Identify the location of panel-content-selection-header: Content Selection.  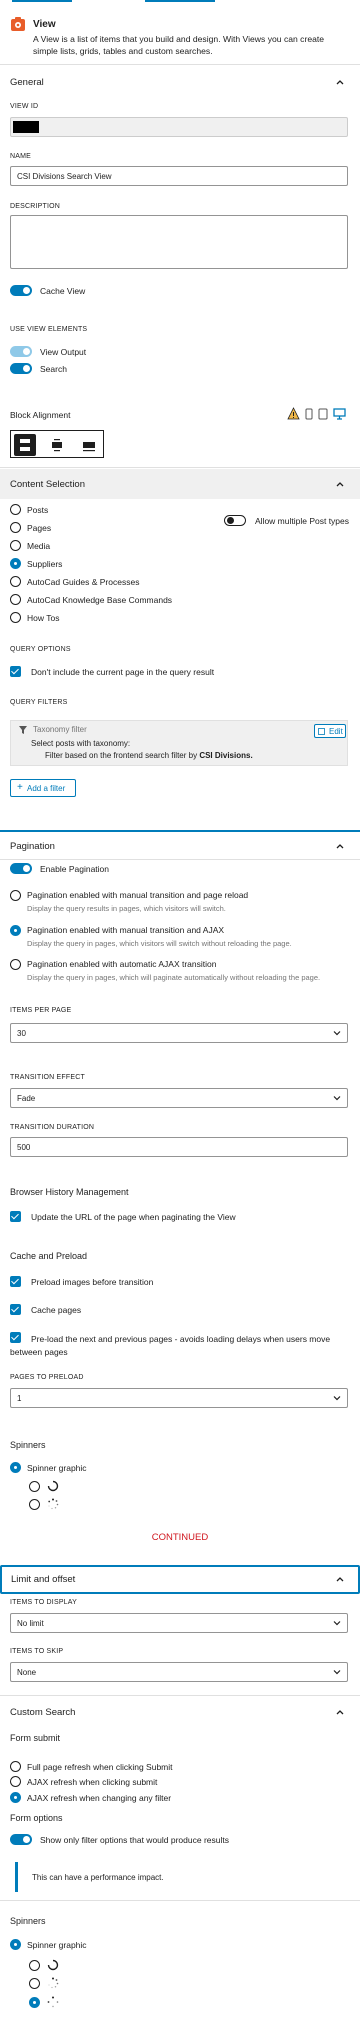
(180, 484).